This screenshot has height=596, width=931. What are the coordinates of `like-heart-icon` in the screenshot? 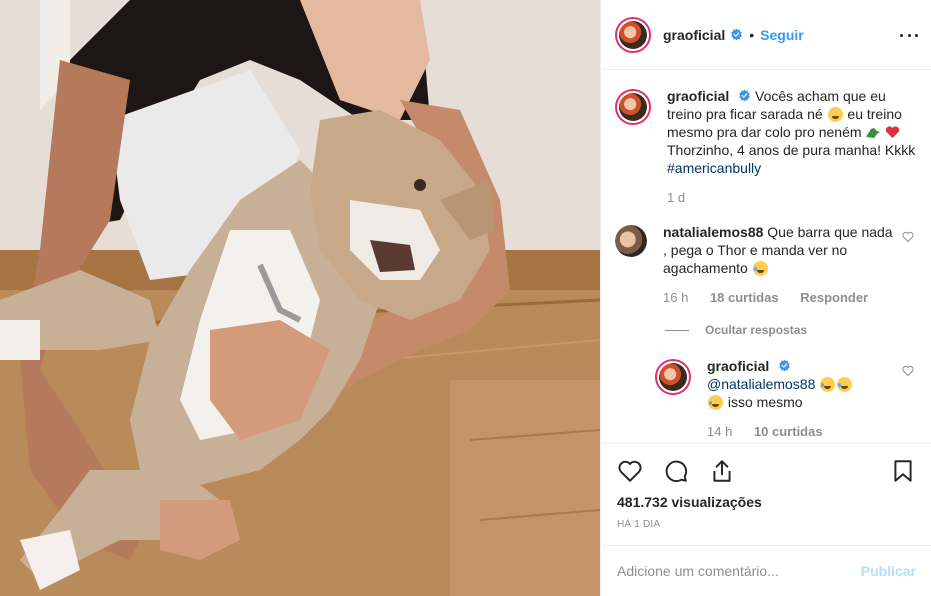 It's located at (630, 471).